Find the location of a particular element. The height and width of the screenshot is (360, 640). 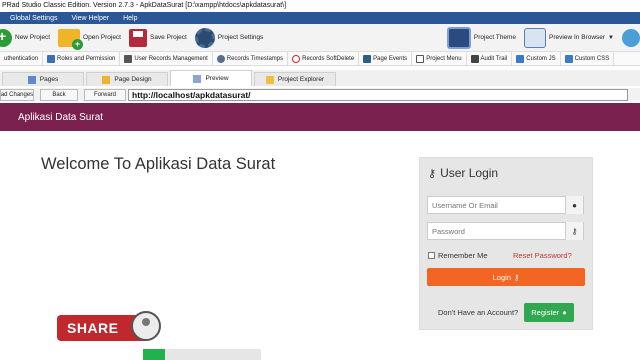

password-input is located at coordinates (496, 231).